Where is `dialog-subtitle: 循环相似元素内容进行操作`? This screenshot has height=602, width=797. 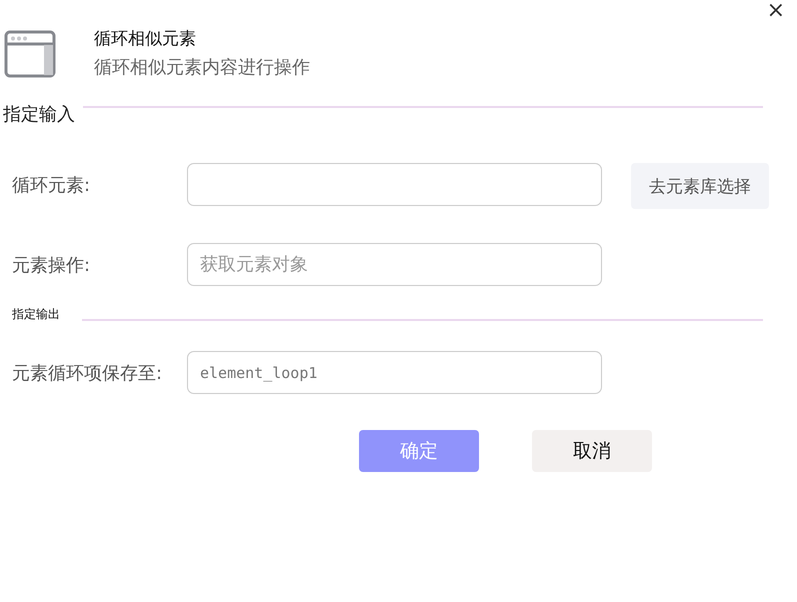 dialog-subtitle: 循环相似元素内容进行操作 is located at coordinates (202, 68).